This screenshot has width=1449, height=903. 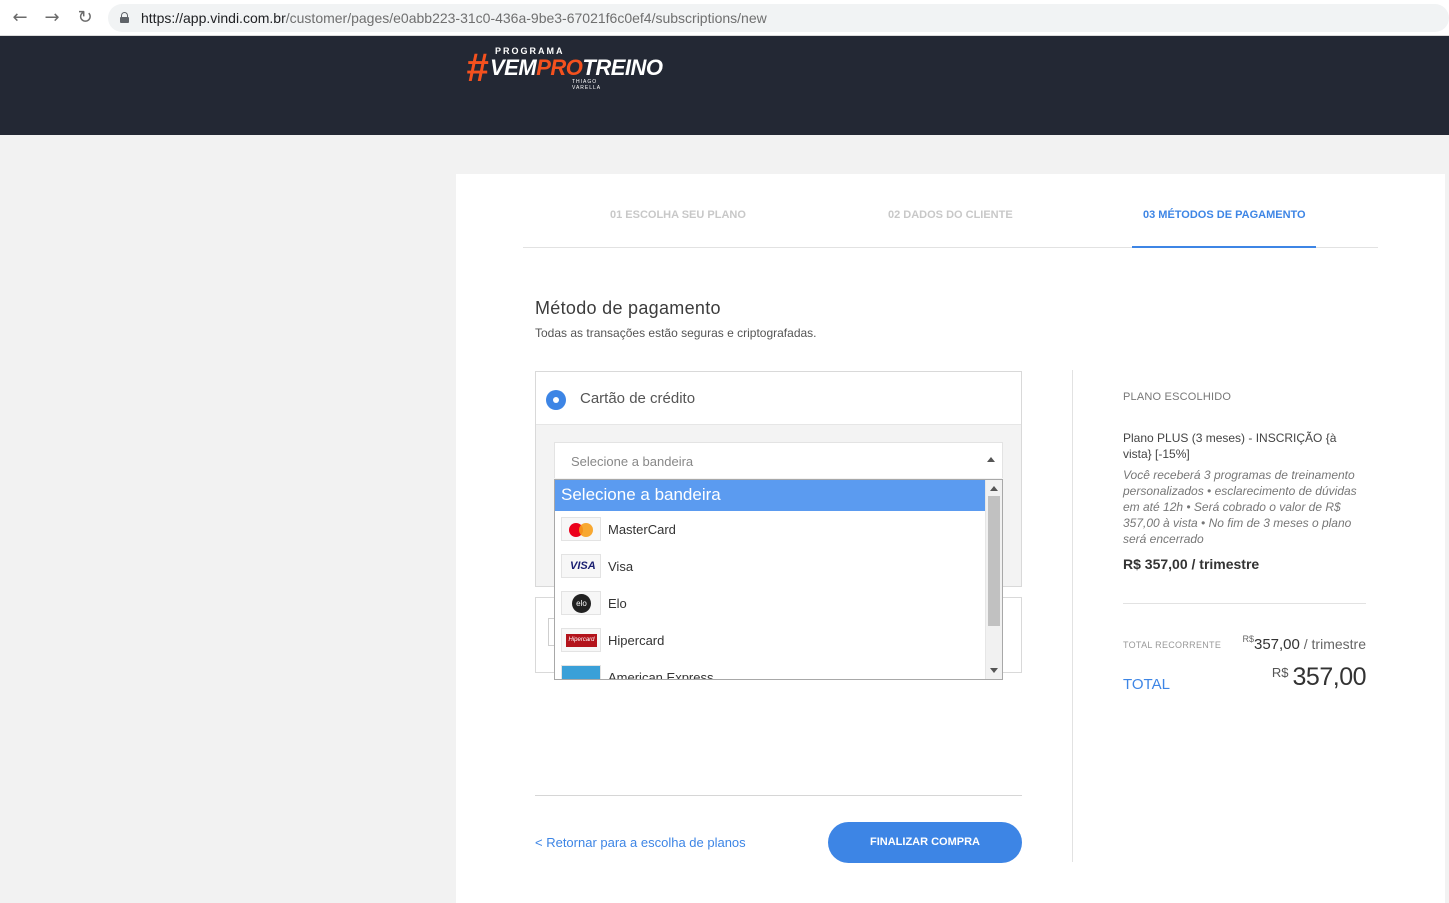 I want to click on recurring-total-value: R$357,00 / trimestre, so click(x=1304, y=643).